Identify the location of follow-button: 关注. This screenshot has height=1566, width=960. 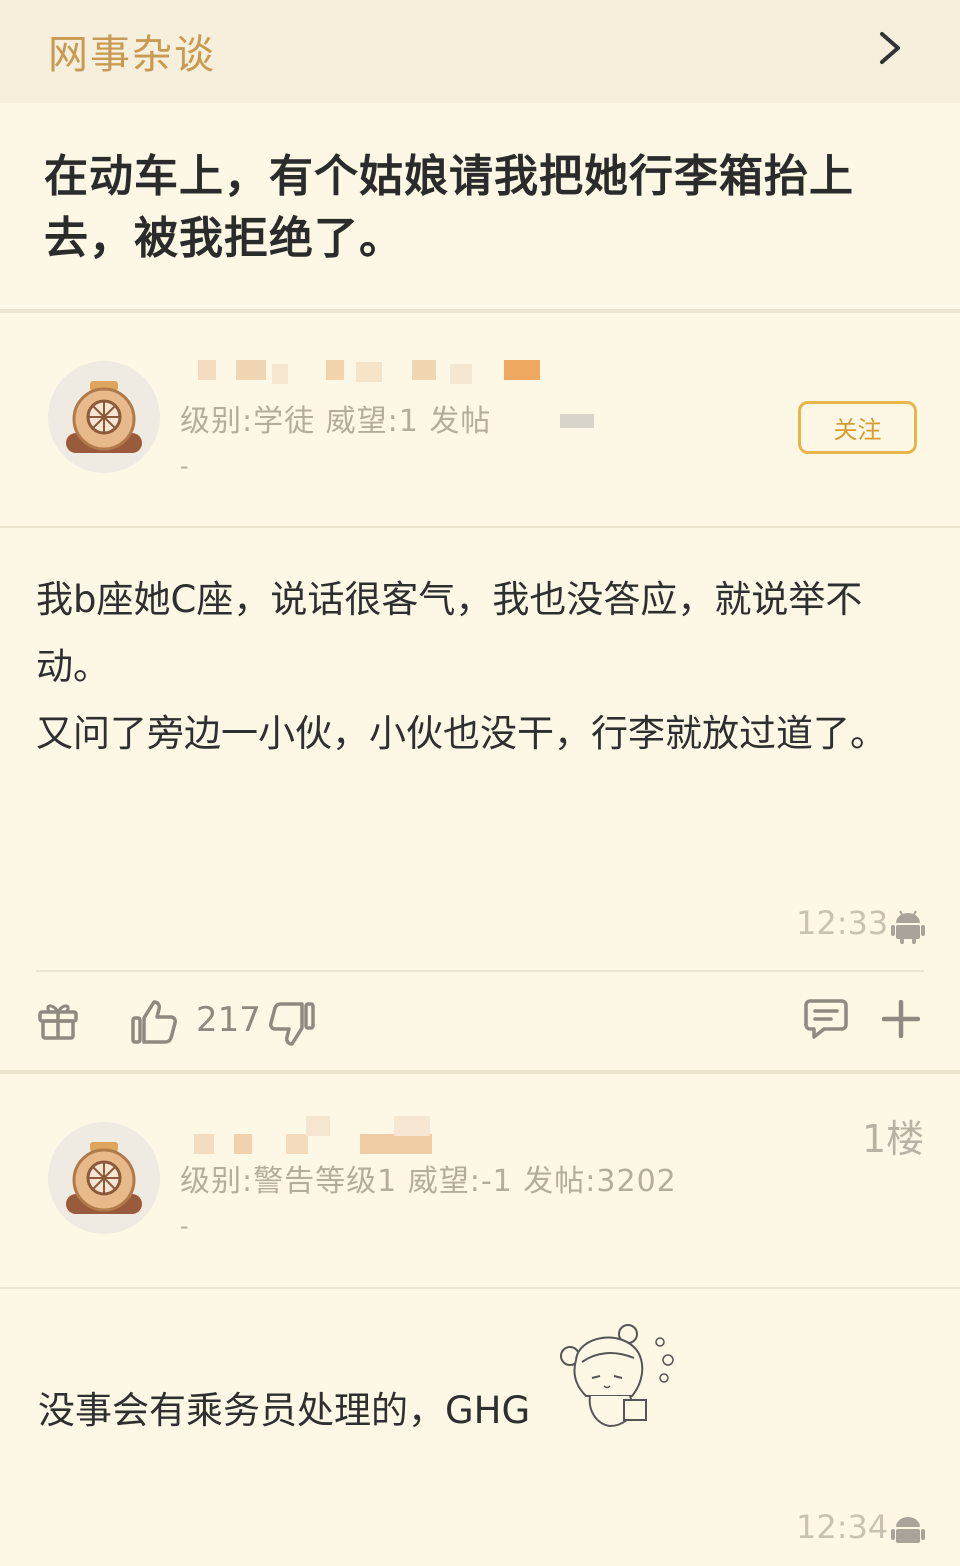
(857, 427).